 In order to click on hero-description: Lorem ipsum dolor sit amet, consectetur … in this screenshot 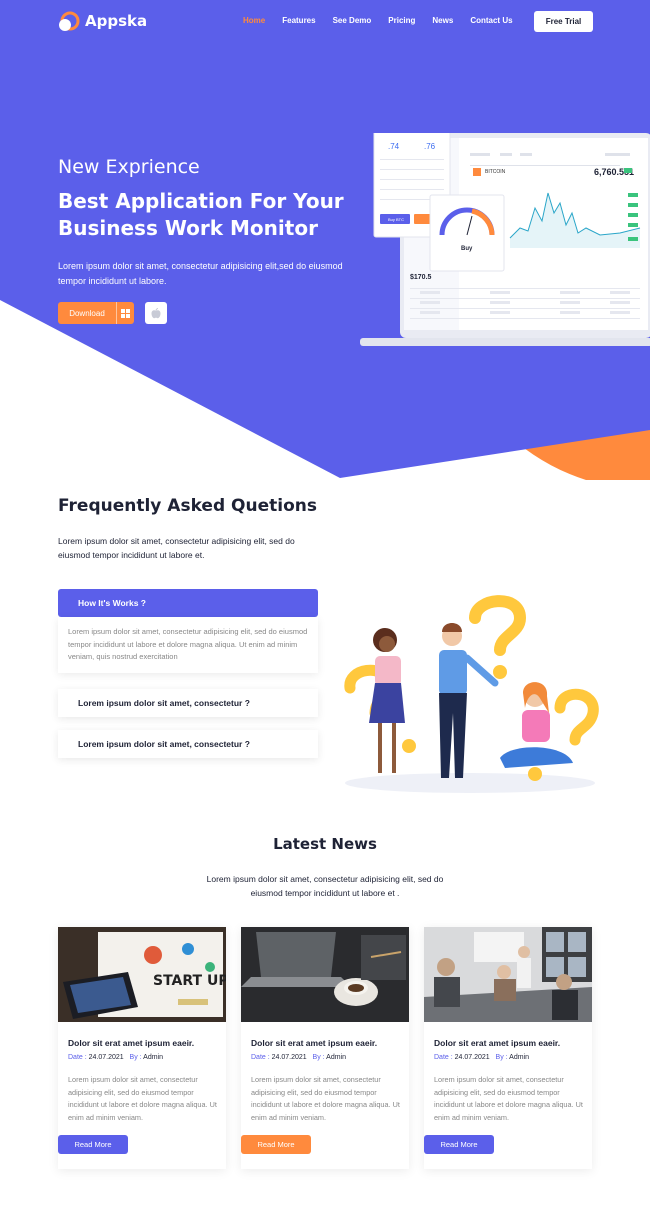, I will do `click(200, 273)`.